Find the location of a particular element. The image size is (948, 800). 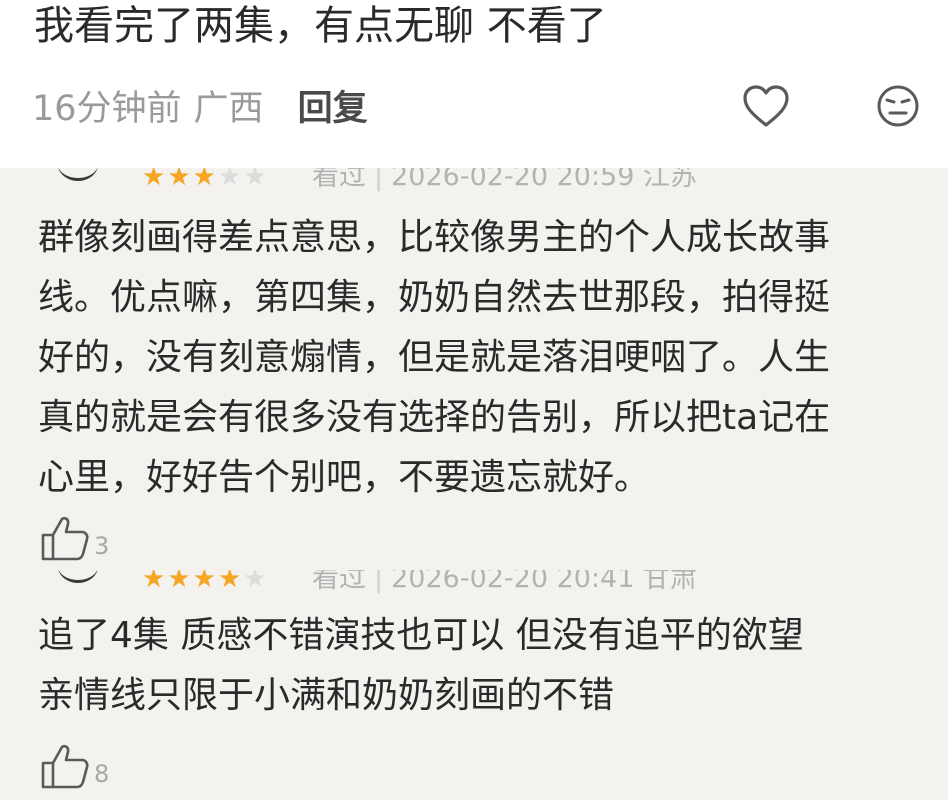

review-line: 线。优点嘛，第四集，奶奶自然去世那段，拍得挺 is located at coordinates (434, 297).